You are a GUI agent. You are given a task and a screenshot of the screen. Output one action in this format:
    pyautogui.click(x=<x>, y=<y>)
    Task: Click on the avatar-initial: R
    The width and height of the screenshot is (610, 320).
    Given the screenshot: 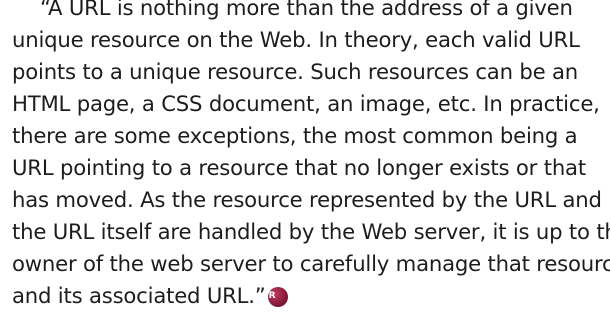 What is the action you would take?
    pyautogui.click(x=272, y=296)
    